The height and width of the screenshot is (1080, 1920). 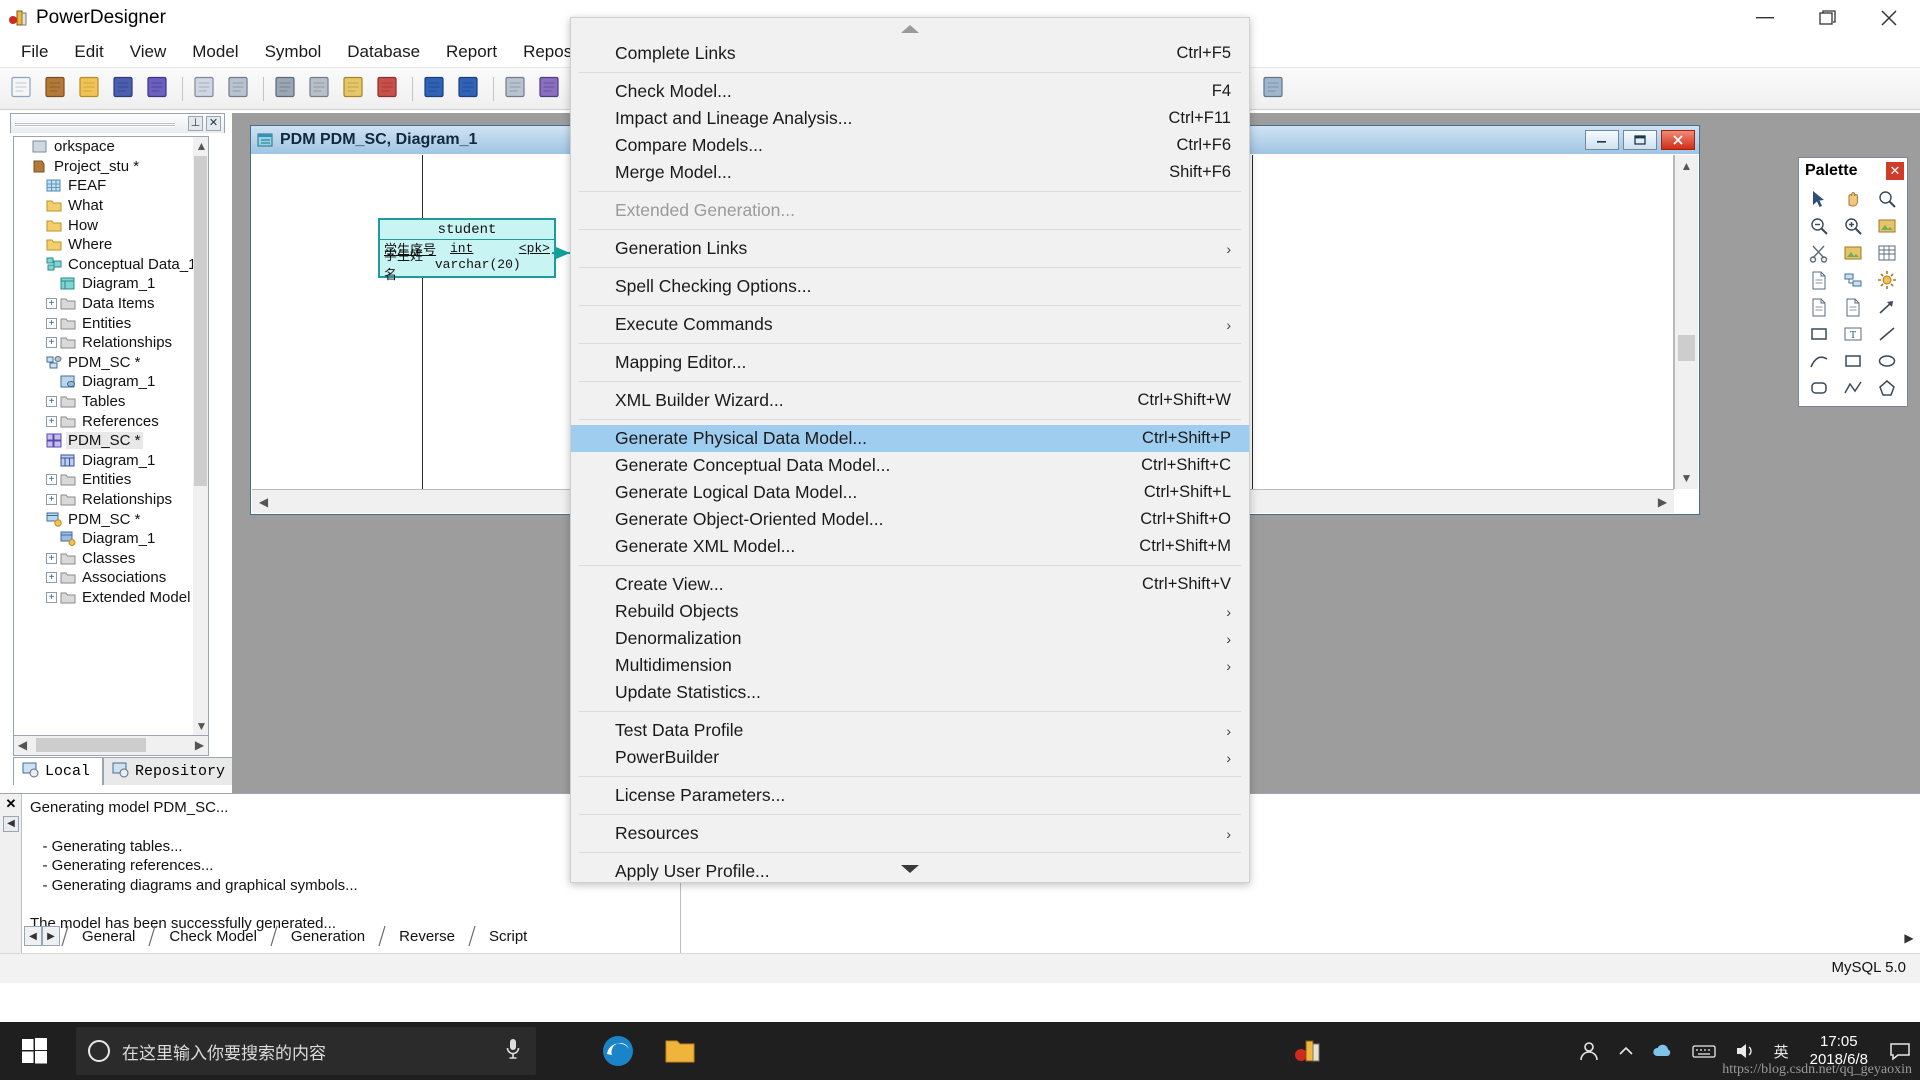 I want to click on toolbar-print-preview-icon, so click(x=206, y=89).